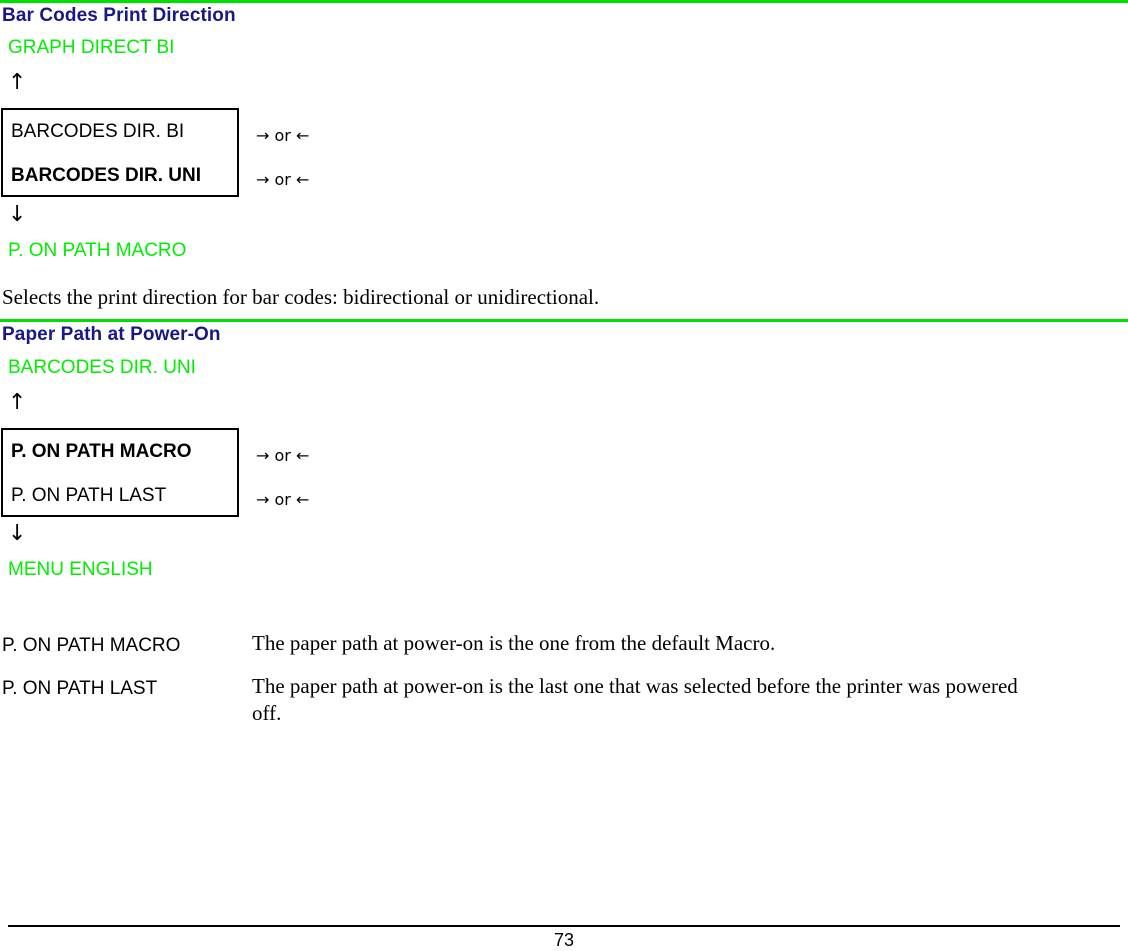 The height and width of the screenshot is (951, 1128). I want to click on definition-term-p-on-path-macro: P. ON PATH MACRO, so click(91, 645).